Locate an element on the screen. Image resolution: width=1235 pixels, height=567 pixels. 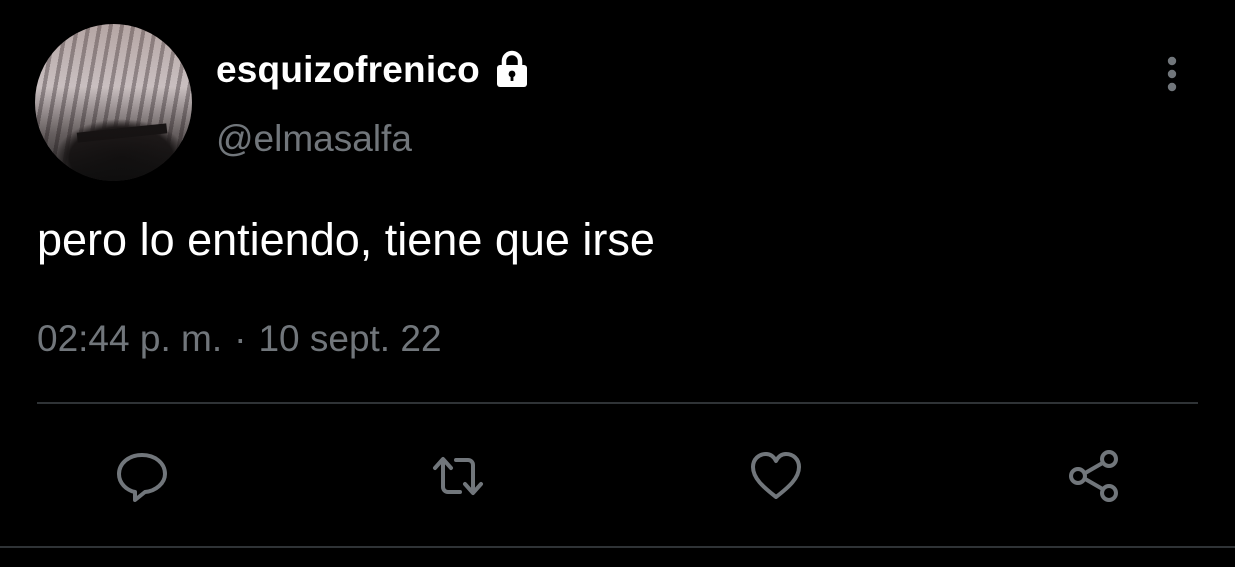
avatar-shade is located at coordinates (113, 102).